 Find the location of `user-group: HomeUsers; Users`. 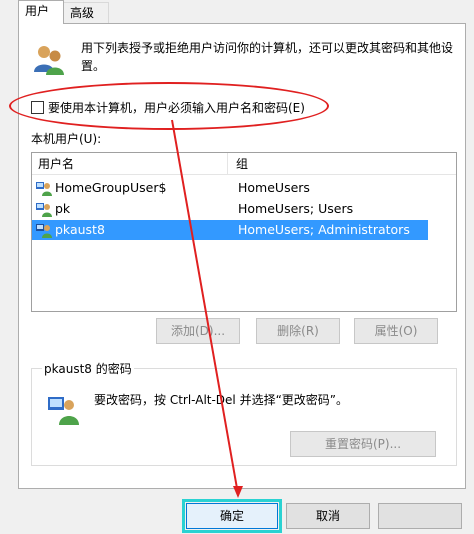

user-group: HomeUsers; Users is located at coordinates (296, 208).